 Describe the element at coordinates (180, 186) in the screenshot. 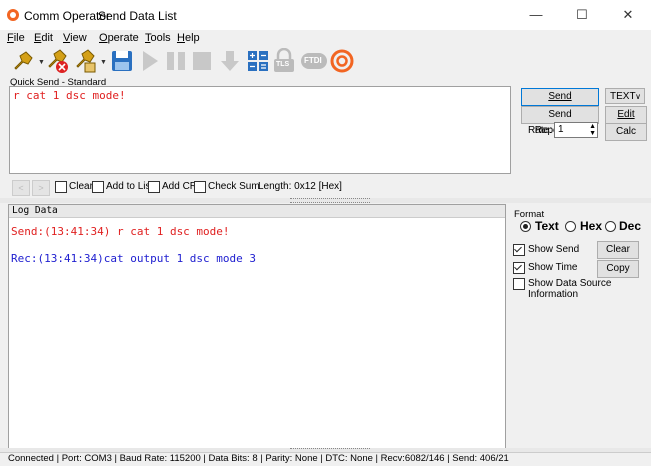

I see `add-cr-label: Add CR` at that location.